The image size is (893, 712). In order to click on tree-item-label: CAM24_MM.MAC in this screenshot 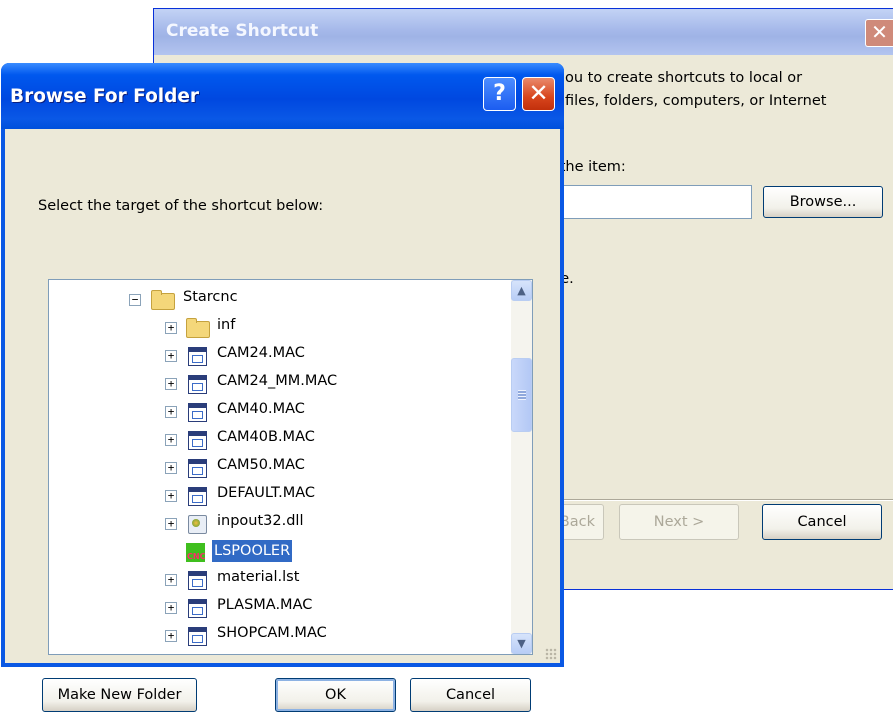, I will do `click(277, 381)`.